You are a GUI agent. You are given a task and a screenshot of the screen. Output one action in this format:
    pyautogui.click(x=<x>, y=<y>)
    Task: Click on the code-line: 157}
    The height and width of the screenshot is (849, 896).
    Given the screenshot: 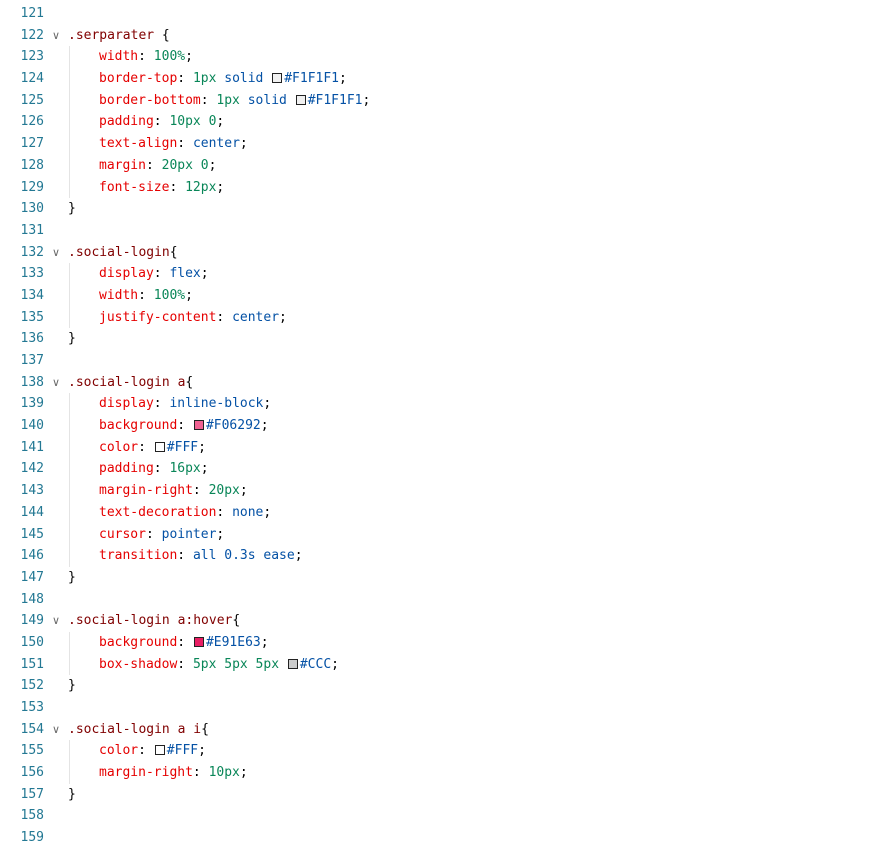 What is the action you would take?
    pyautogui.click(x=448, y=795)
    